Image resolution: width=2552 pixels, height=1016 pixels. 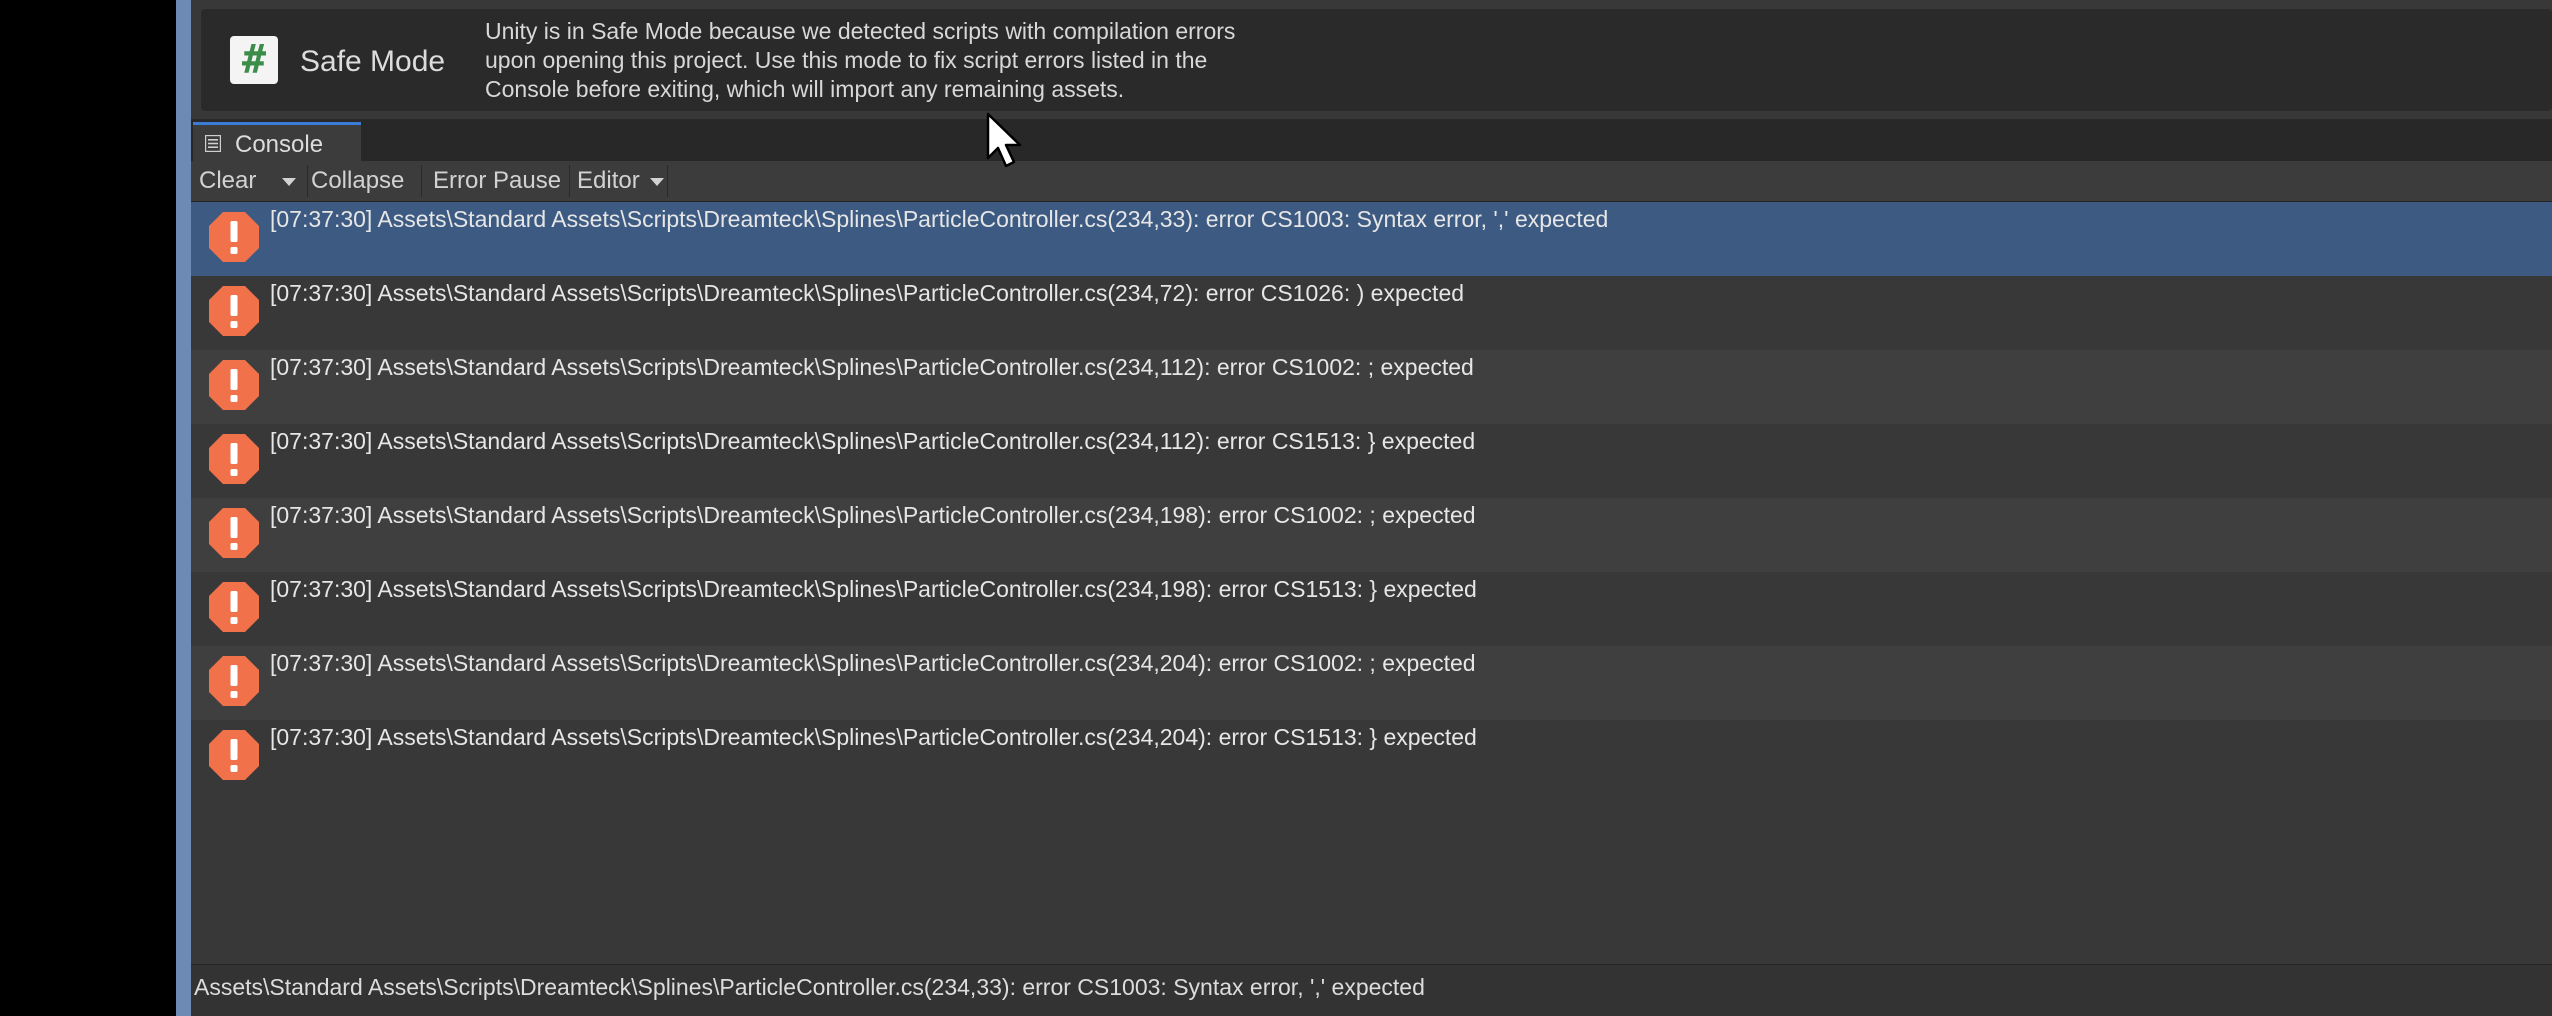 I want to click on clear-button: Clear, so click(x=227, y=181).